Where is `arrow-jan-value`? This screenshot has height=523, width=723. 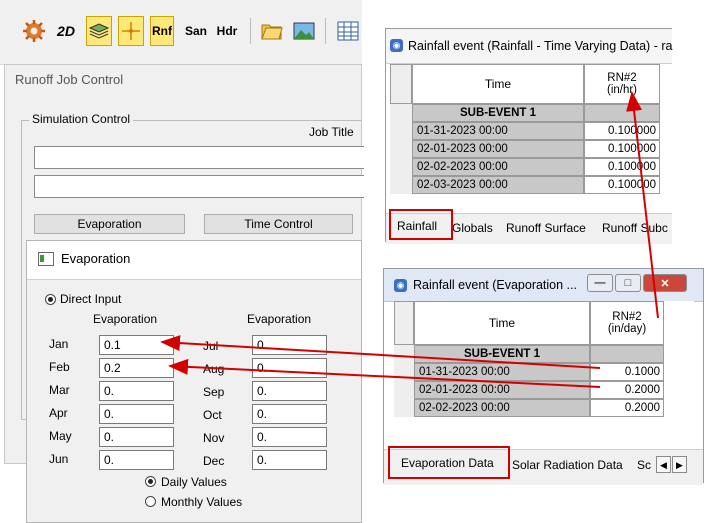
arrow-jan-value is located at coordinates (380, 352).